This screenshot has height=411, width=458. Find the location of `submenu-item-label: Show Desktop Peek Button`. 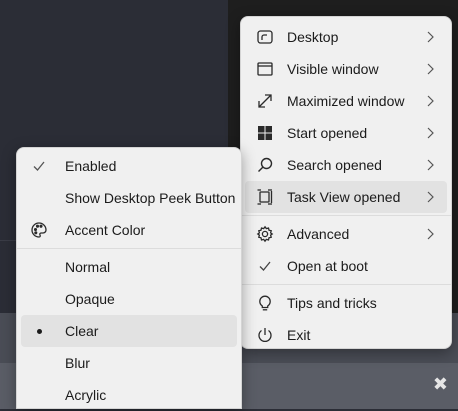

submenu-item-label: Show Desktop Peek Button is located at coordinates (150, 198).